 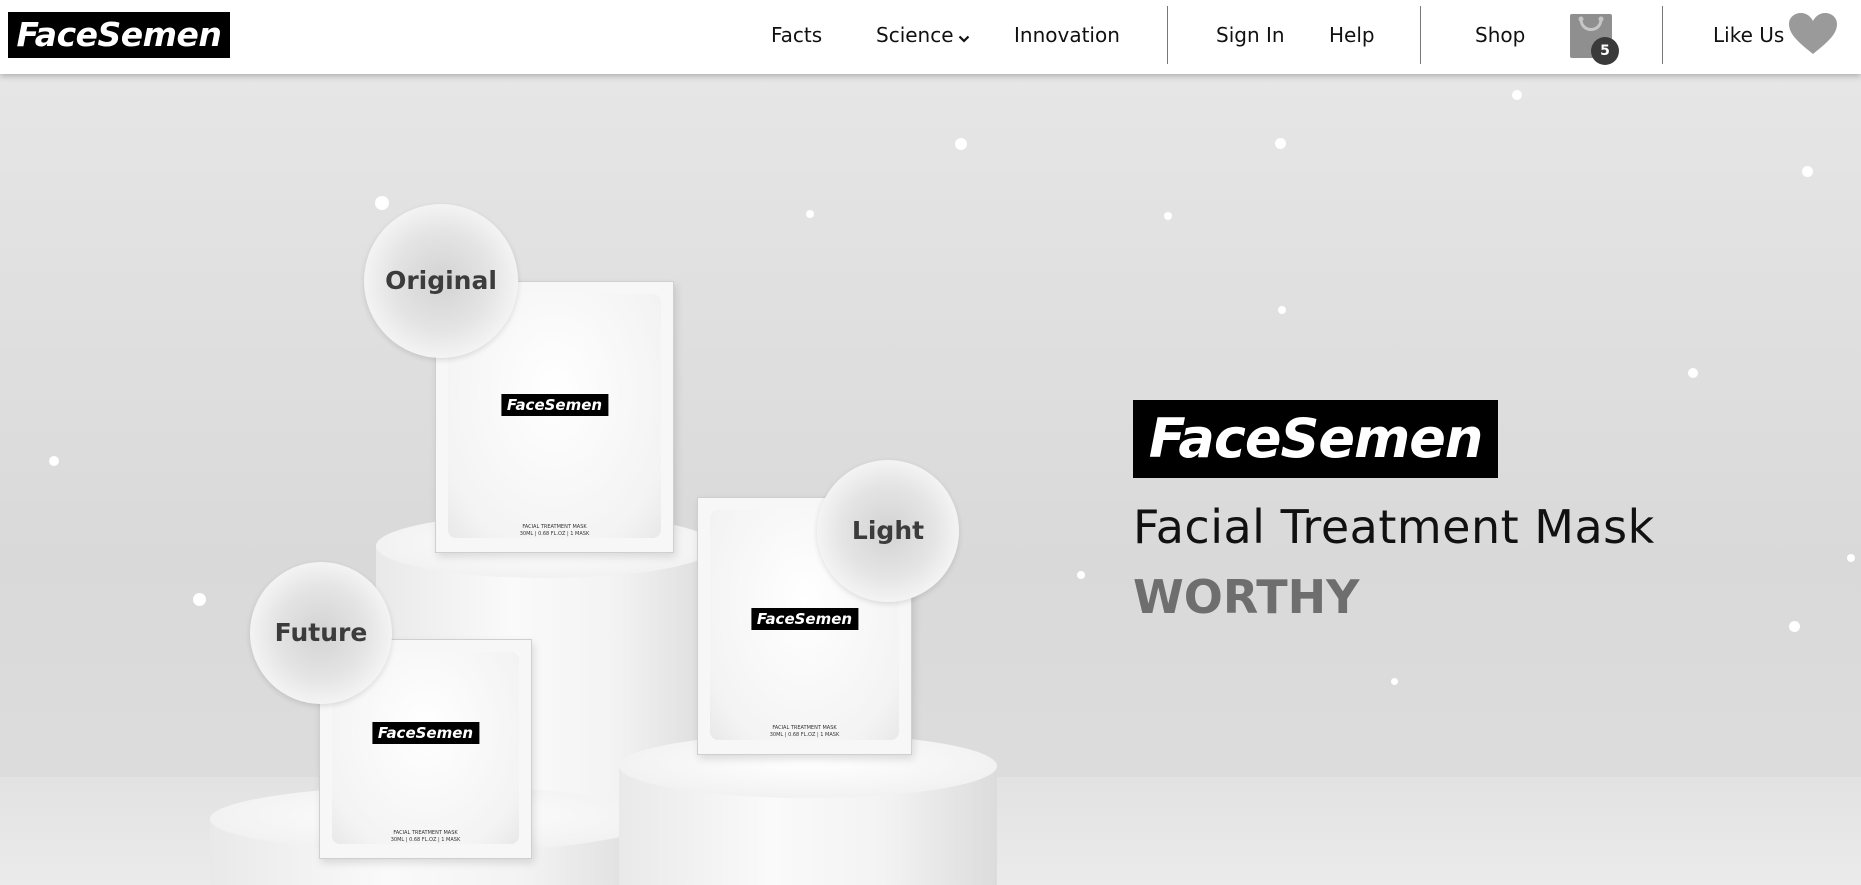 I want to click on product-label-original: Original, so click(x=441, y=281).